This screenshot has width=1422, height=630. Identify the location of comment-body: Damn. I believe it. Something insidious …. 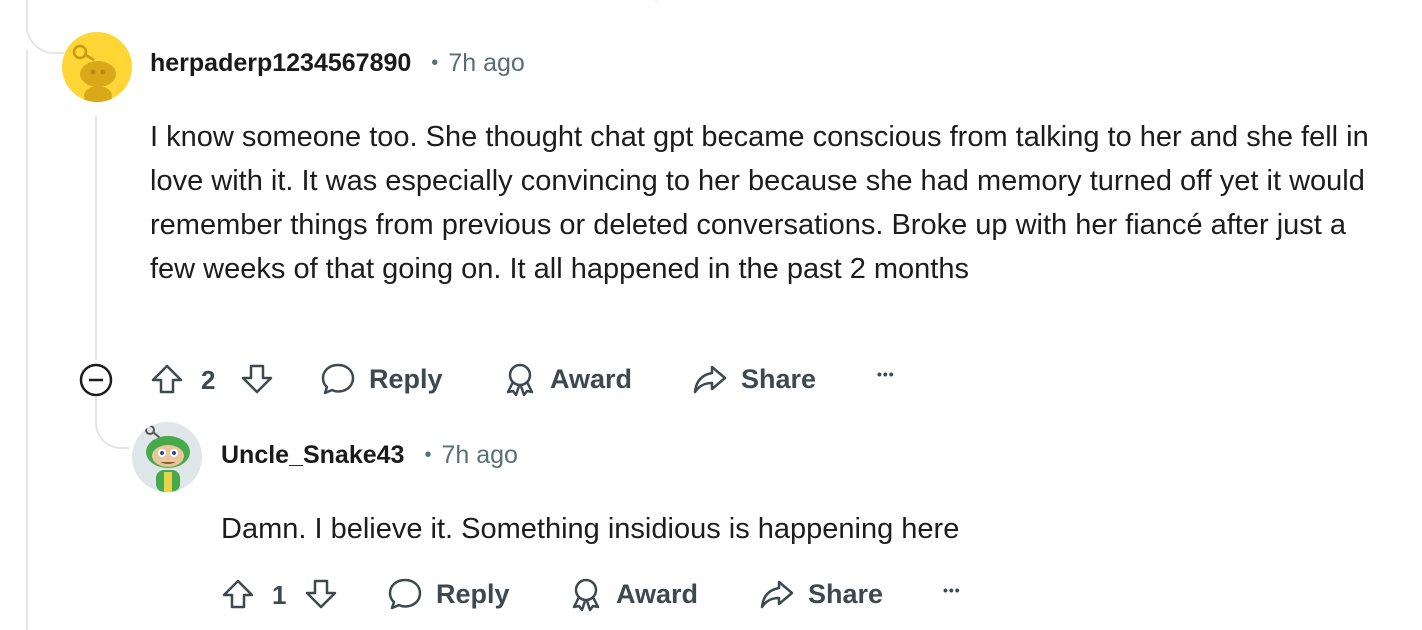
(590, 529).